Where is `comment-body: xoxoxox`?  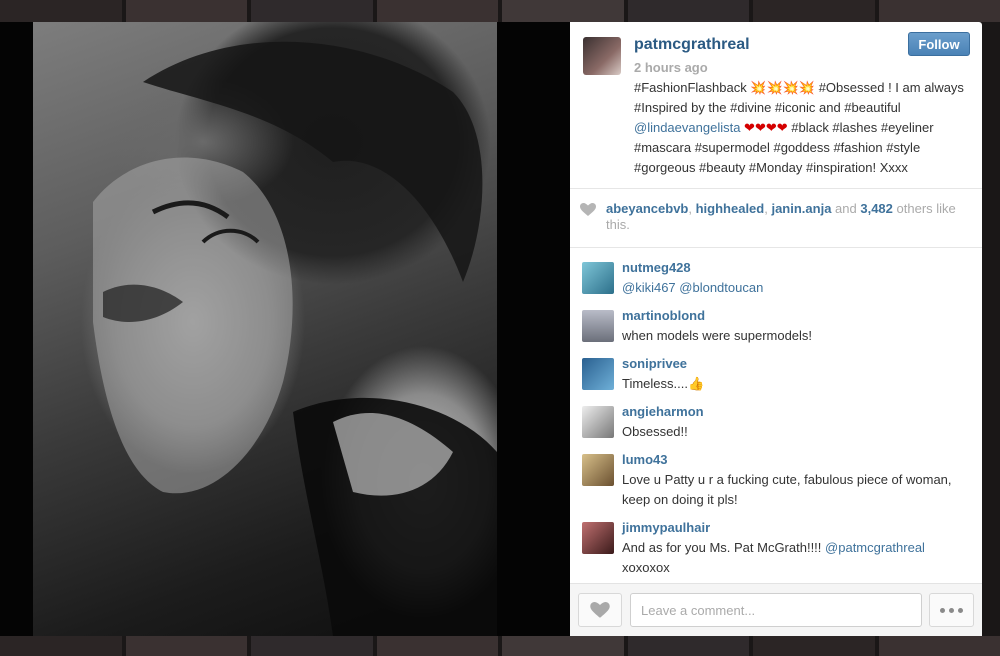 comment-body: xoxoxox is located at coordinates (646, 567).